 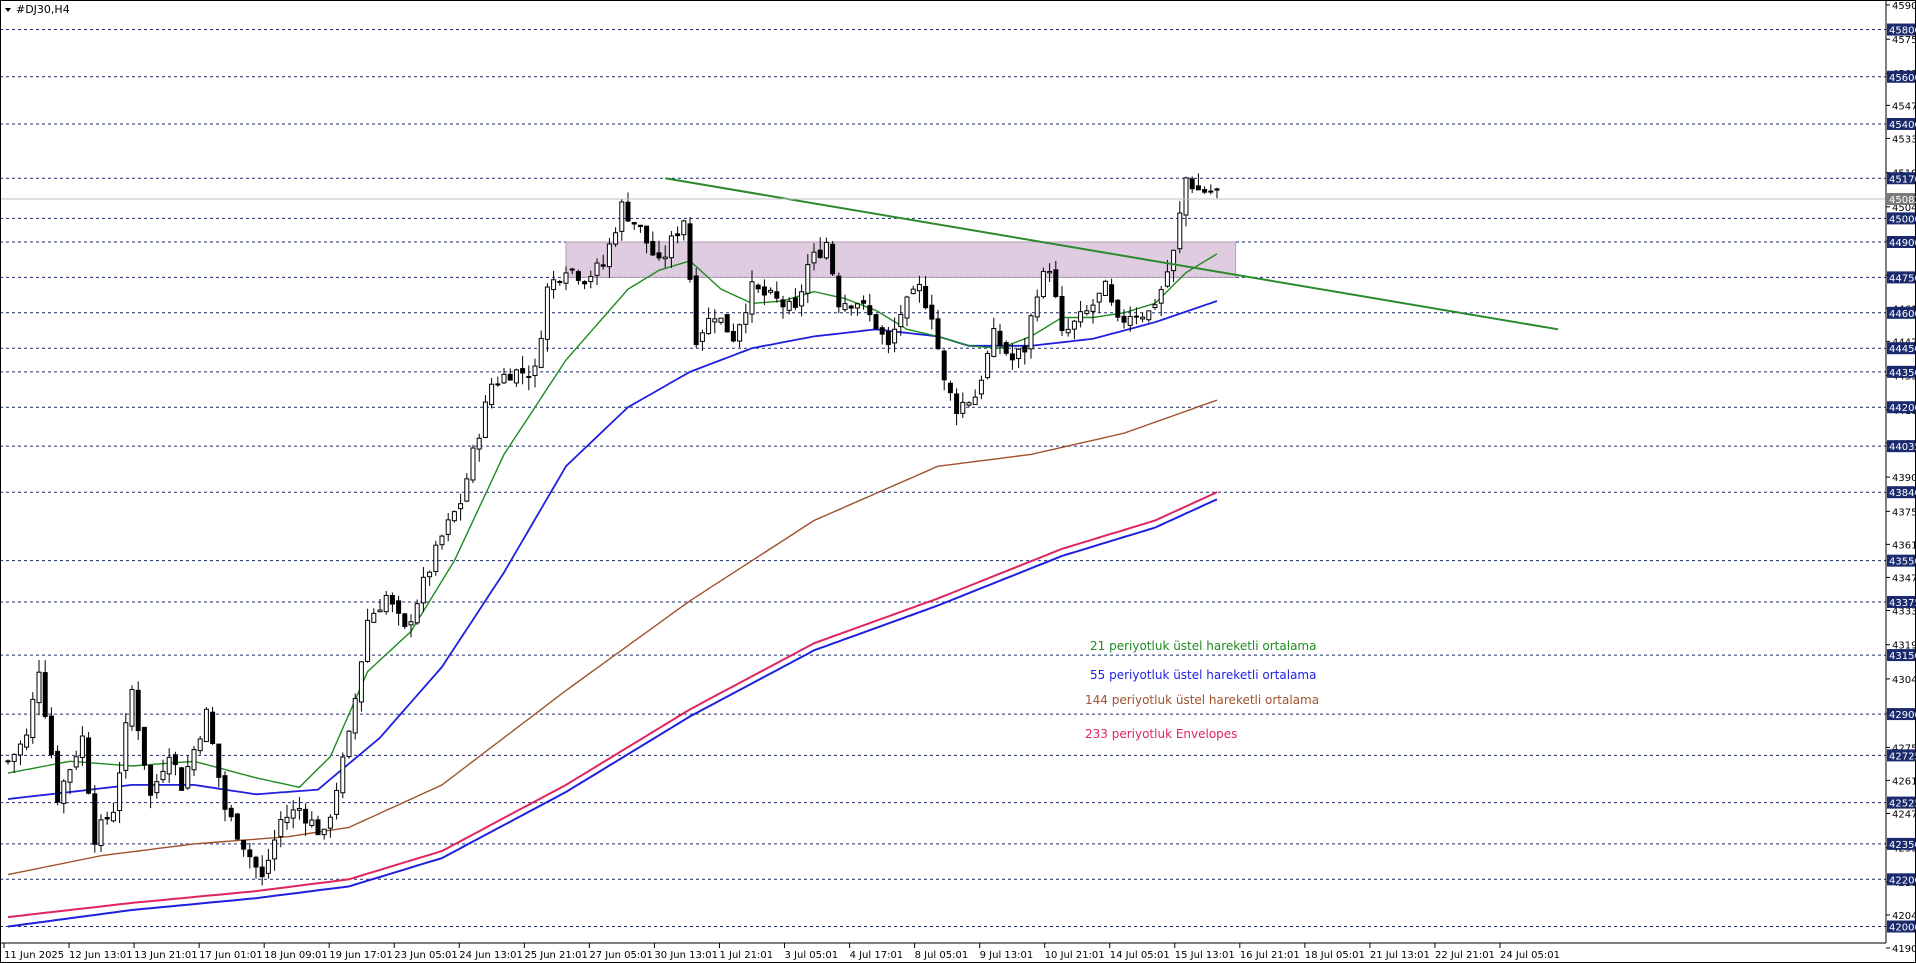 What do you see at coordinates (942, 955) in the screenshot?
I see `time-tick-label: 8 Jul 05:01` at bounding box center [942, 955].